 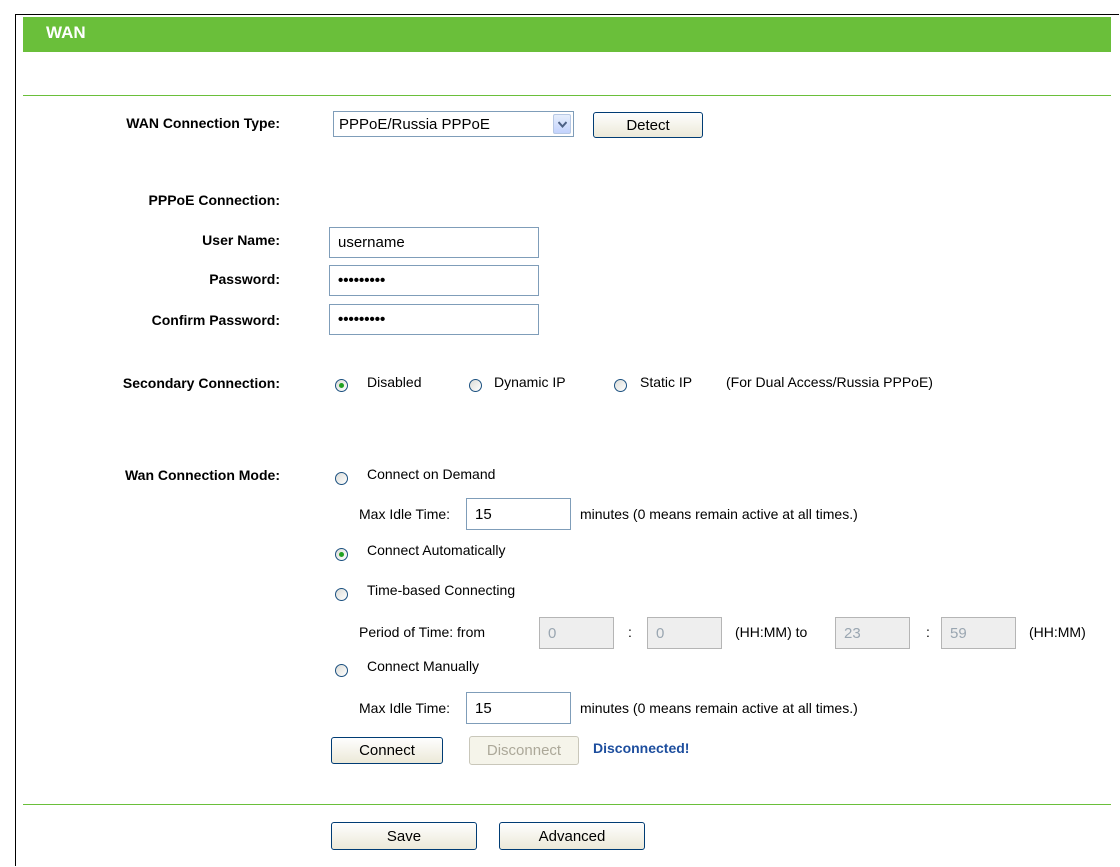 What do you see at coordinates (434, 319) in the screenshot?
I see `confirm-password-input` at bounding box center [434, 319].